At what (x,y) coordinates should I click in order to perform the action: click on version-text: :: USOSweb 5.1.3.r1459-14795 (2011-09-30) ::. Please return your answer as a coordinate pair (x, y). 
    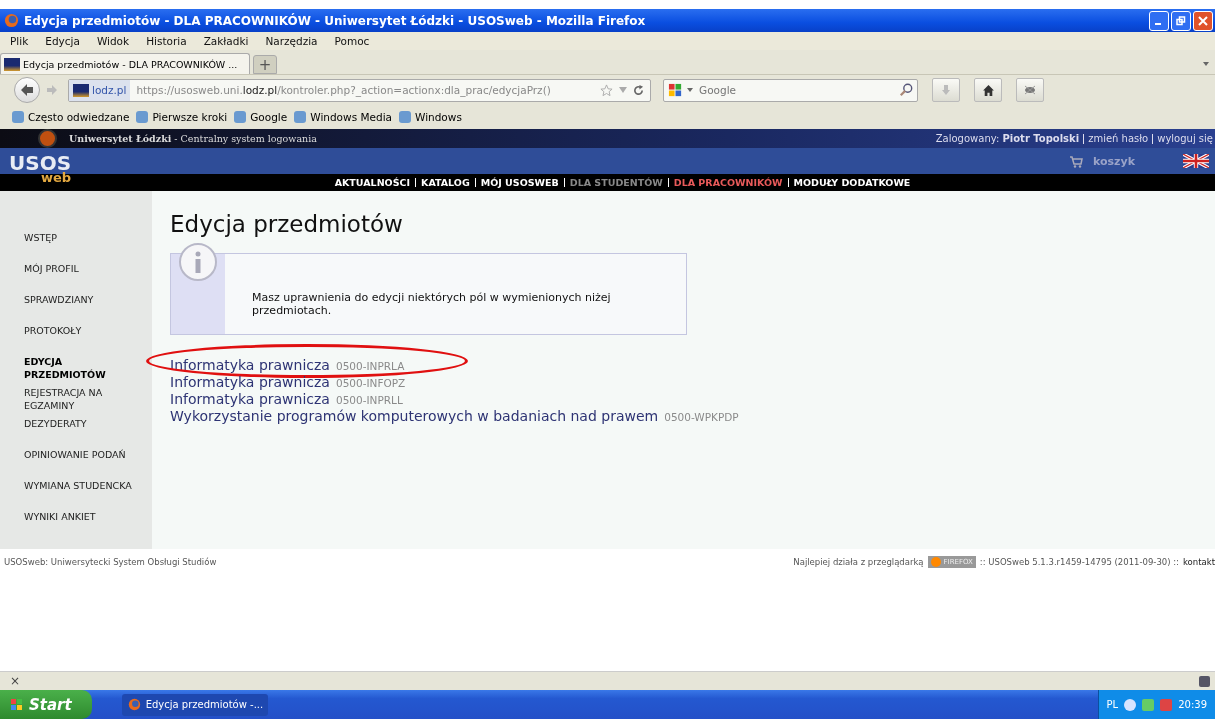
    Looking at the image, I should click on (1079, 562).